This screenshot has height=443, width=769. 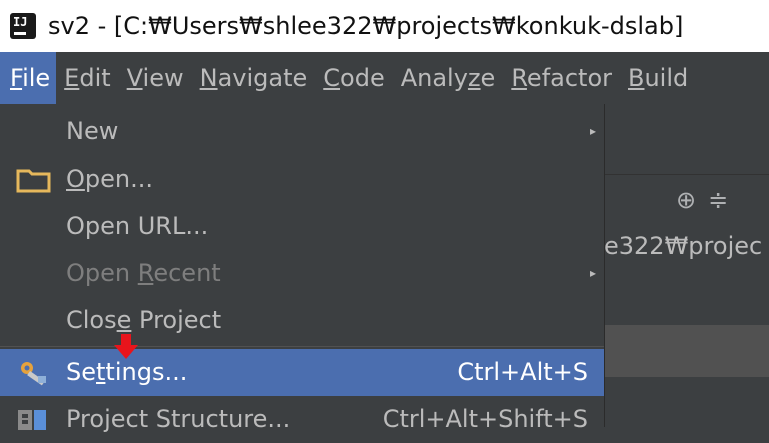 I want to click on menu-item-open-recent-label: Open Recent, so click(x=143, y=273).